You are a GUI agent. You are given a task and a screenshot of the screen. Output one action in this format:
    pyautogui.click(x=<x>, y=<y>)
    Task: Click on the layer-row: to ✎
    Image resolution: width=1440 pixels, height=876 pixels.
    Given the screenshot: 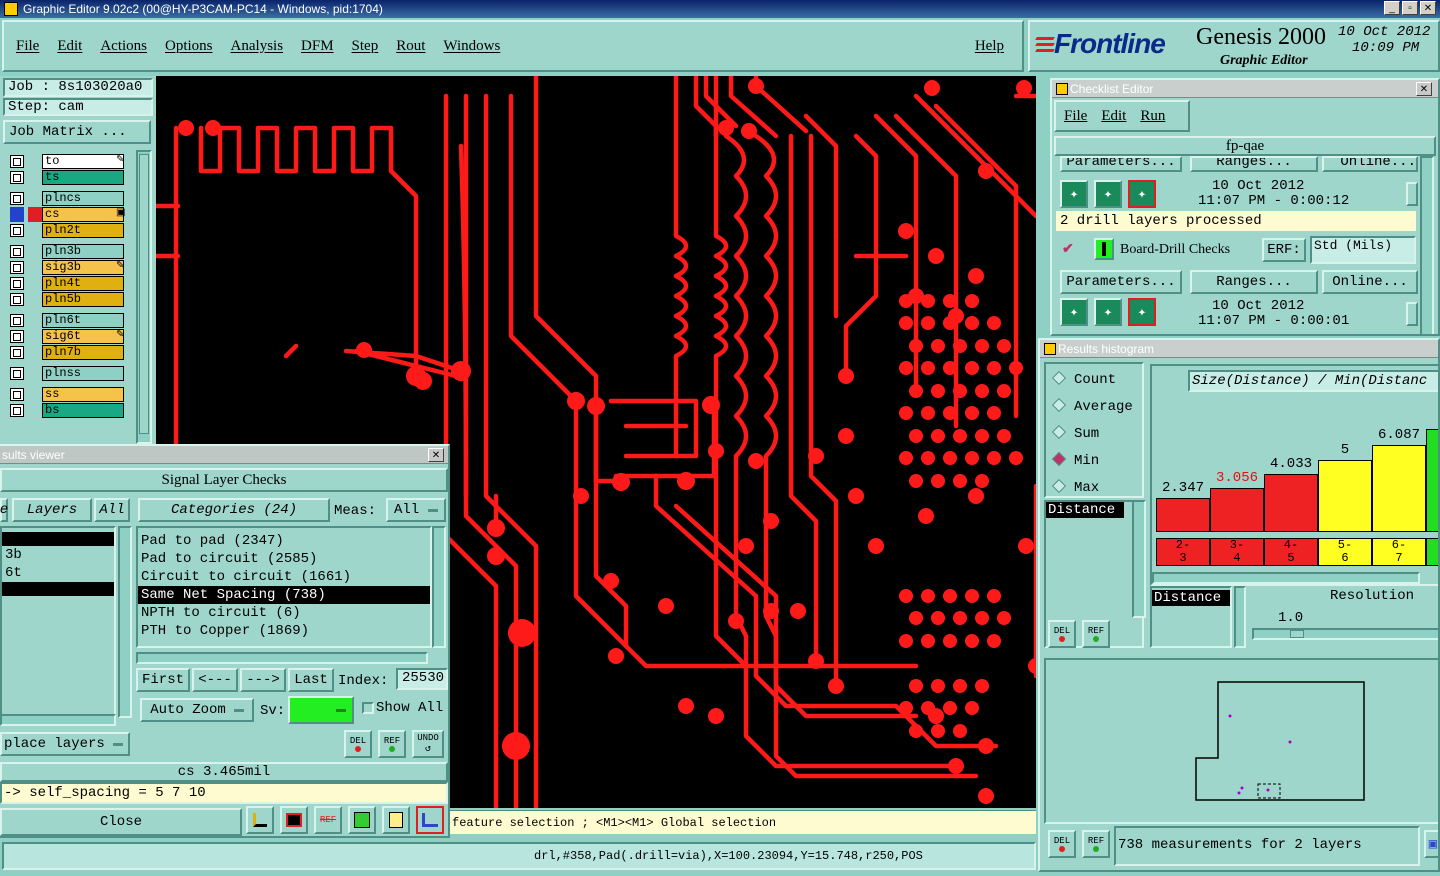 What is the action you would take?
    pyautogui.click(x=65, y=161)
    